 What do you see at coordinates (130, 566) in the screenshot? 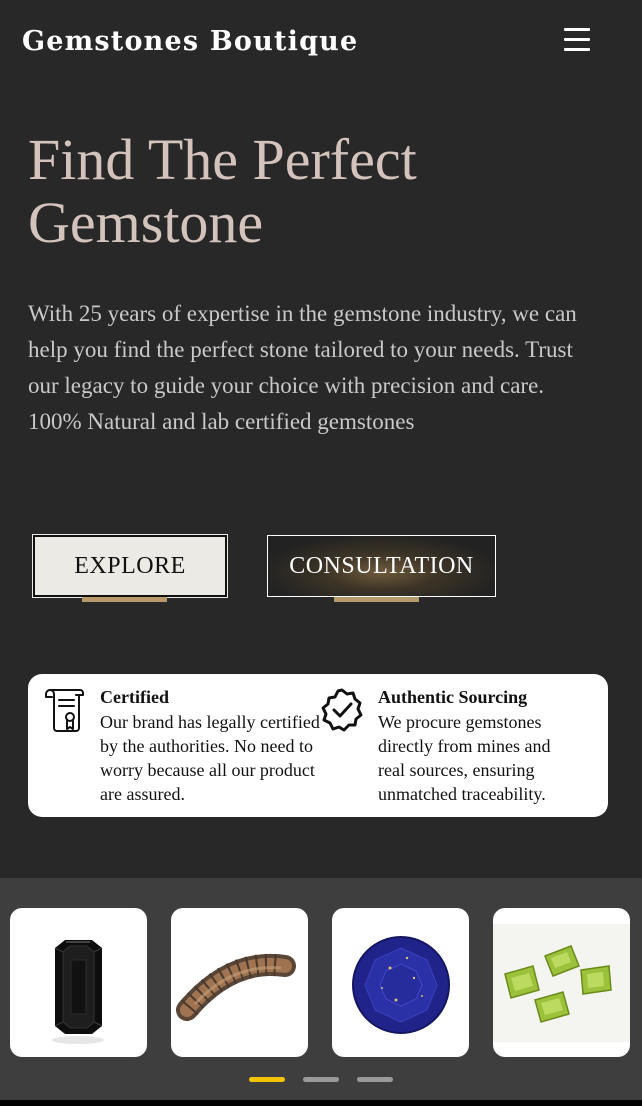
I see `explore-button: EXPLORE` at bounding box center [130, 566].